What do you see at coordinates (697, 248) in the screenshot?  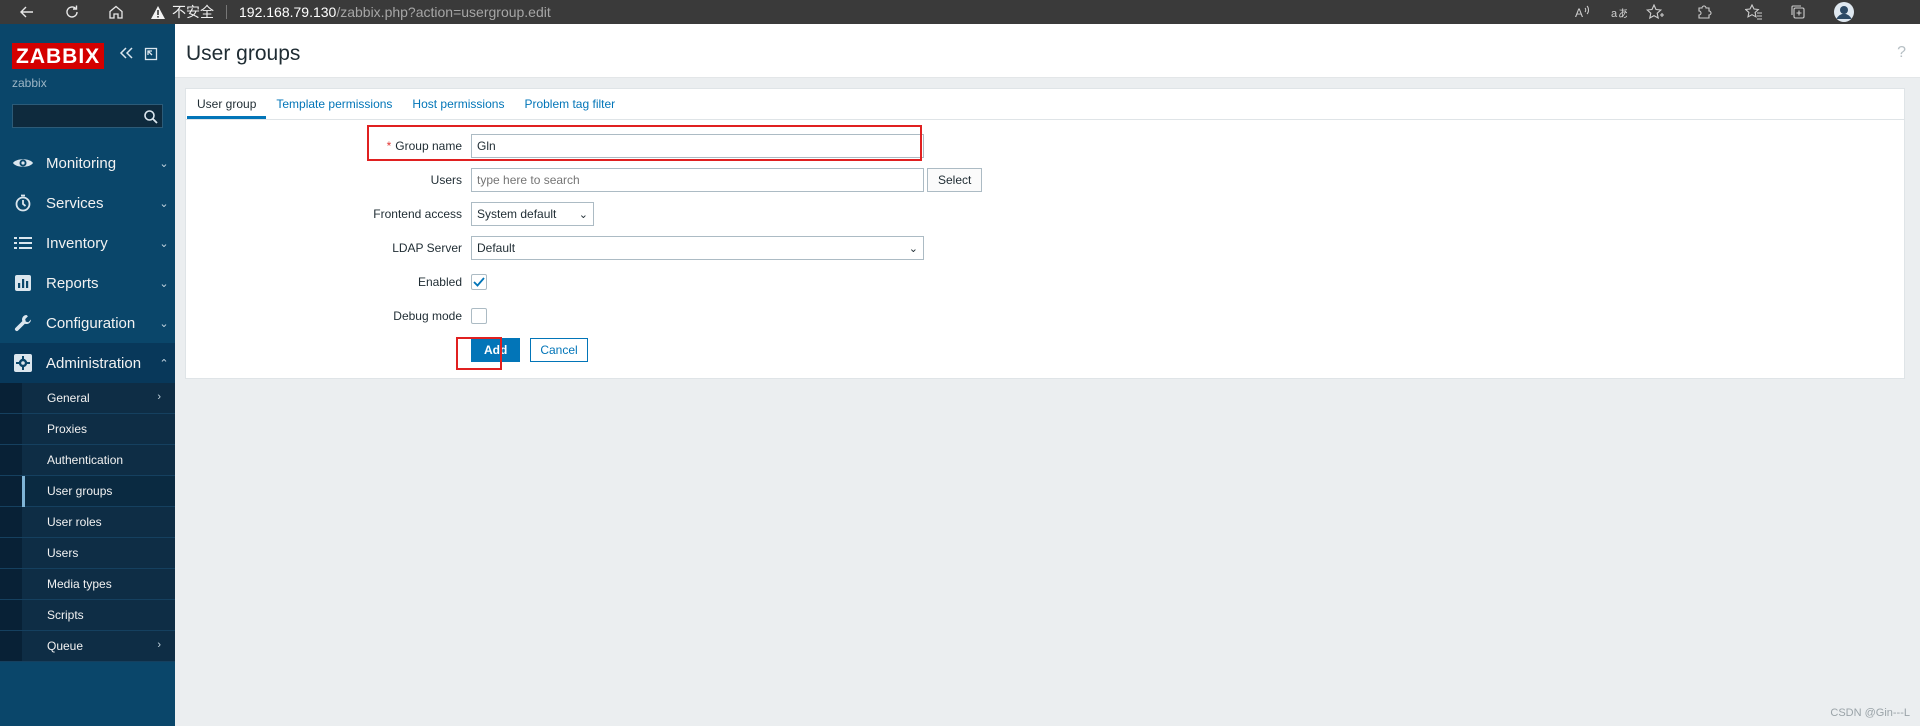 I see `ldap-server-select: Default ⌄` at bounding box center [697, 248].